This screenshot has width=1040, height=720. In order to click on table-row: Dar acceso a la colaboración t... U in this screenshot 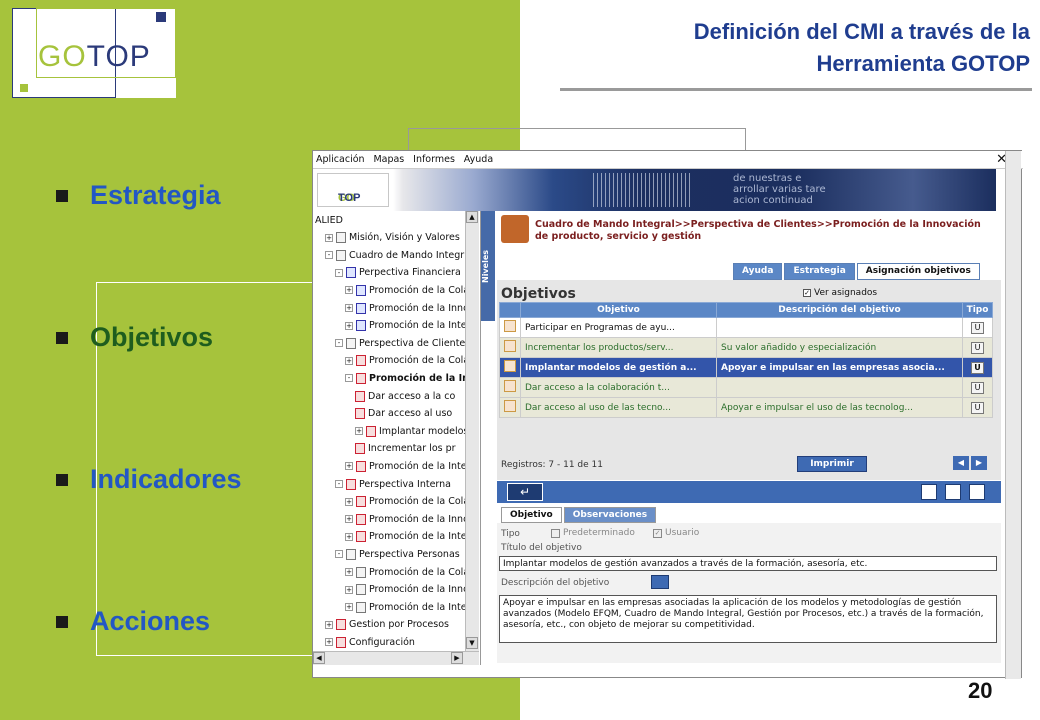, I will do `click(746, 387)`.